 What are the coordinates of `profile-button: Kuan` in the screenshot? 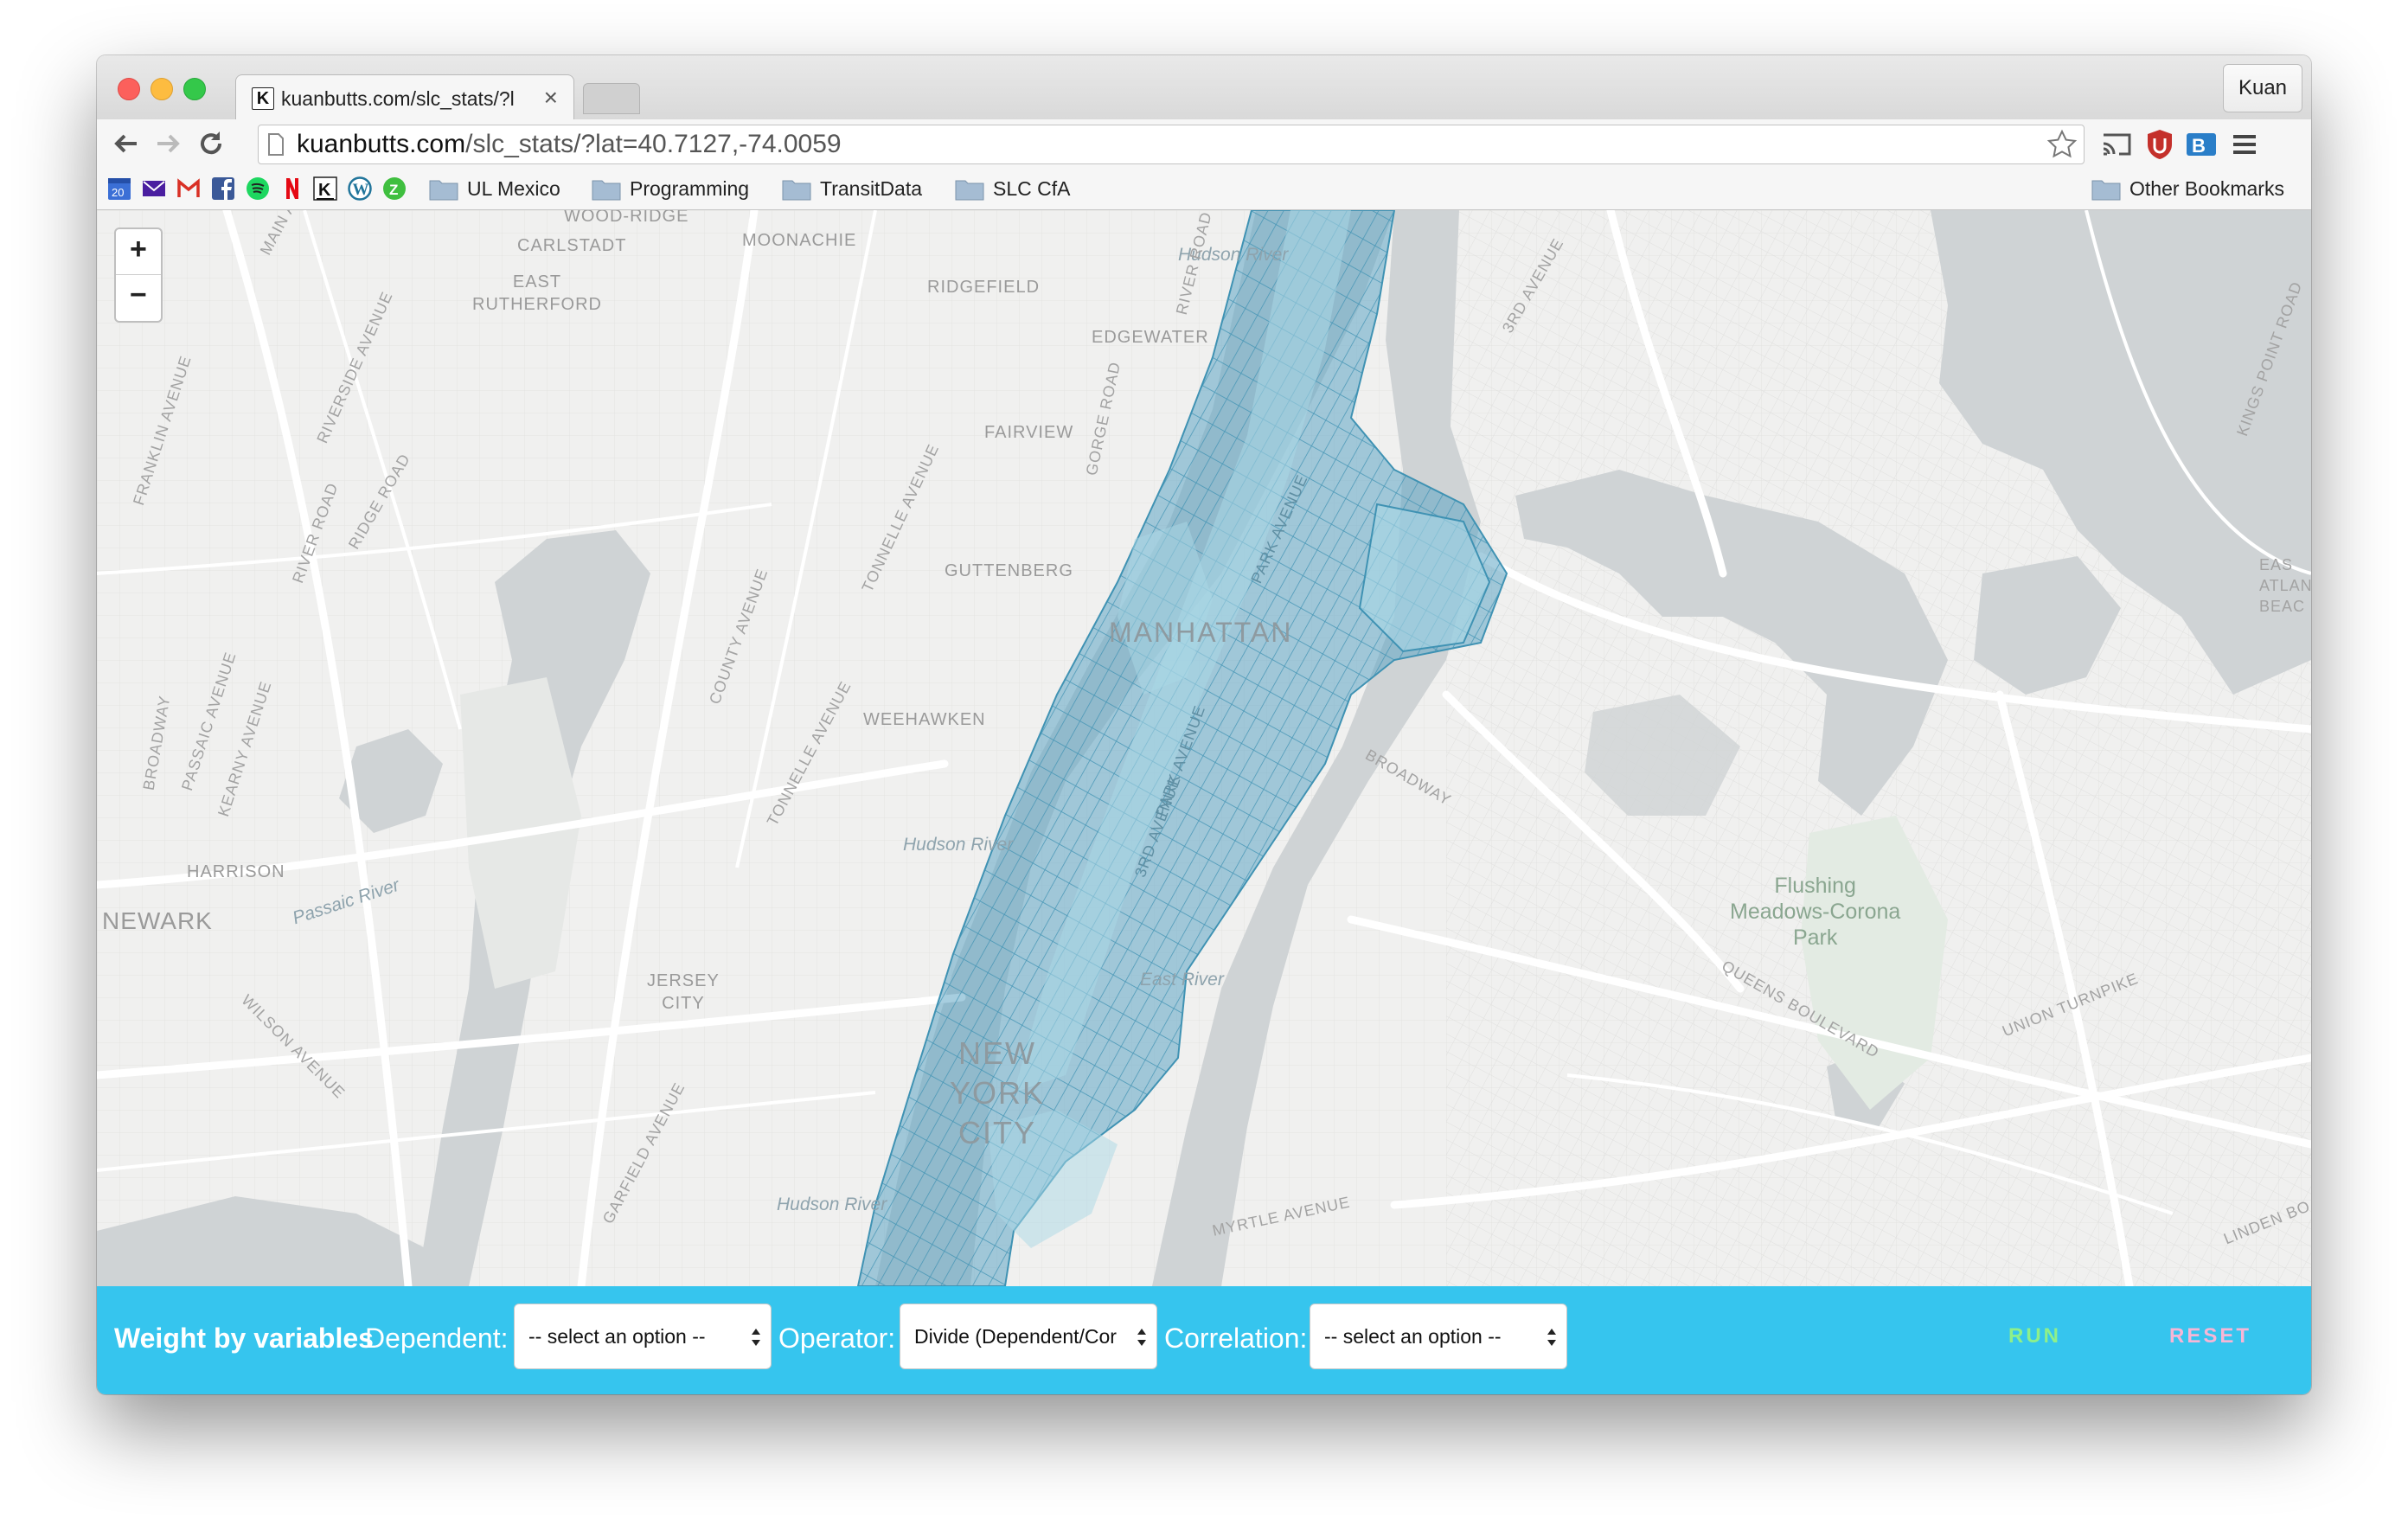 It's located at (2262, 88).